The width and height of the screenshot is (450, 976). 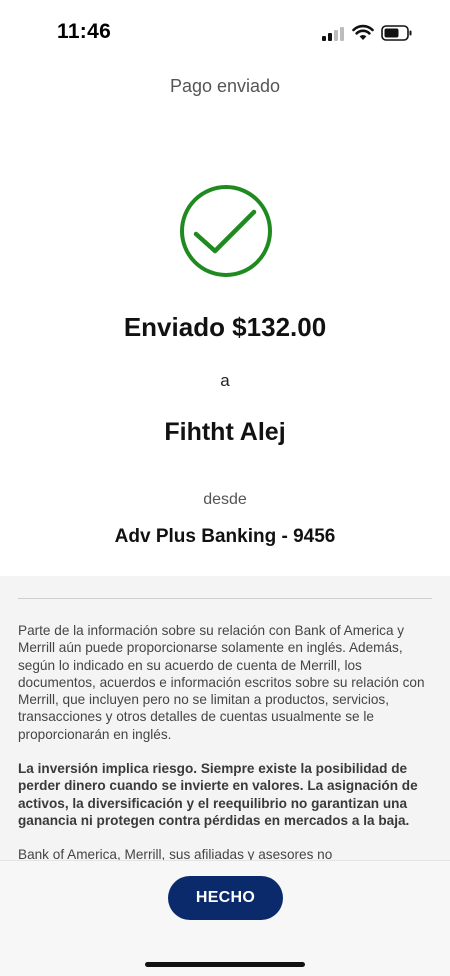 What do you see at coordinates (225, 499) in the screenshot?
I see `from-label: desde` at bounding box center [225, 499].